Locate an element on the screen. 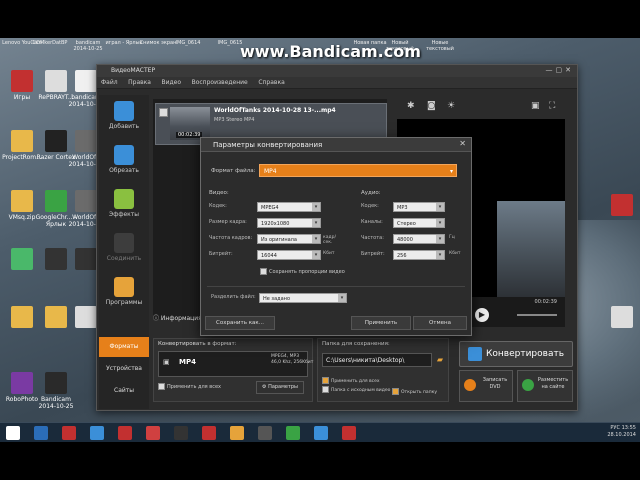 The height and width of the screenshot is (480, 640). keep-proportions-checkbox: Сохранять пропорции видео is located at coordinates (302, 271).